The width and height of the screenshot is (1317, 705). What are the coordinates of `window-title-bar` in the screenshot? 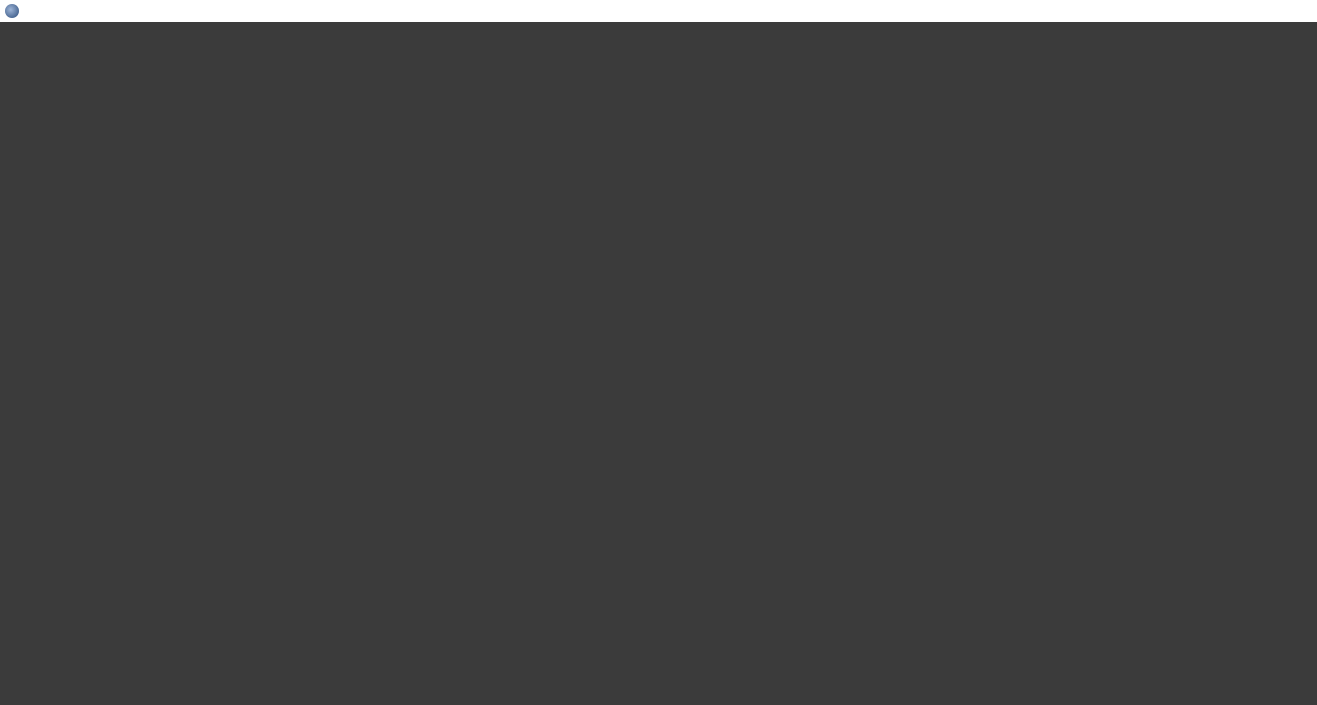 It's located at (658, 11).